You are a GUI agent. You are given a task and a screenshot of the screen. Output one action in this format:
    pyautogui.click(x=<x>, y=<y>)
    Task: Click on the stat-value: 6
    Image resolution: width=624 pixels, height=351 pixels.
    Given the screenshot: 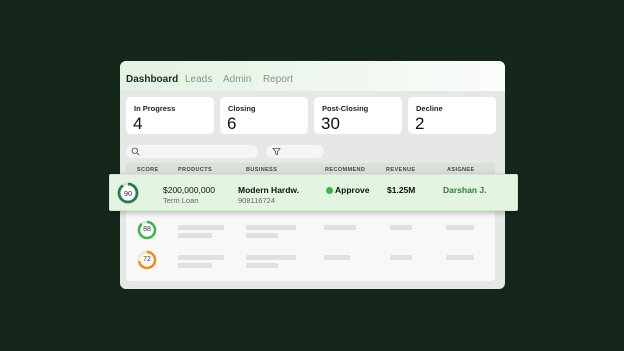 What is the action you would take?
    pyautogui.click(x=232, y=123)
    